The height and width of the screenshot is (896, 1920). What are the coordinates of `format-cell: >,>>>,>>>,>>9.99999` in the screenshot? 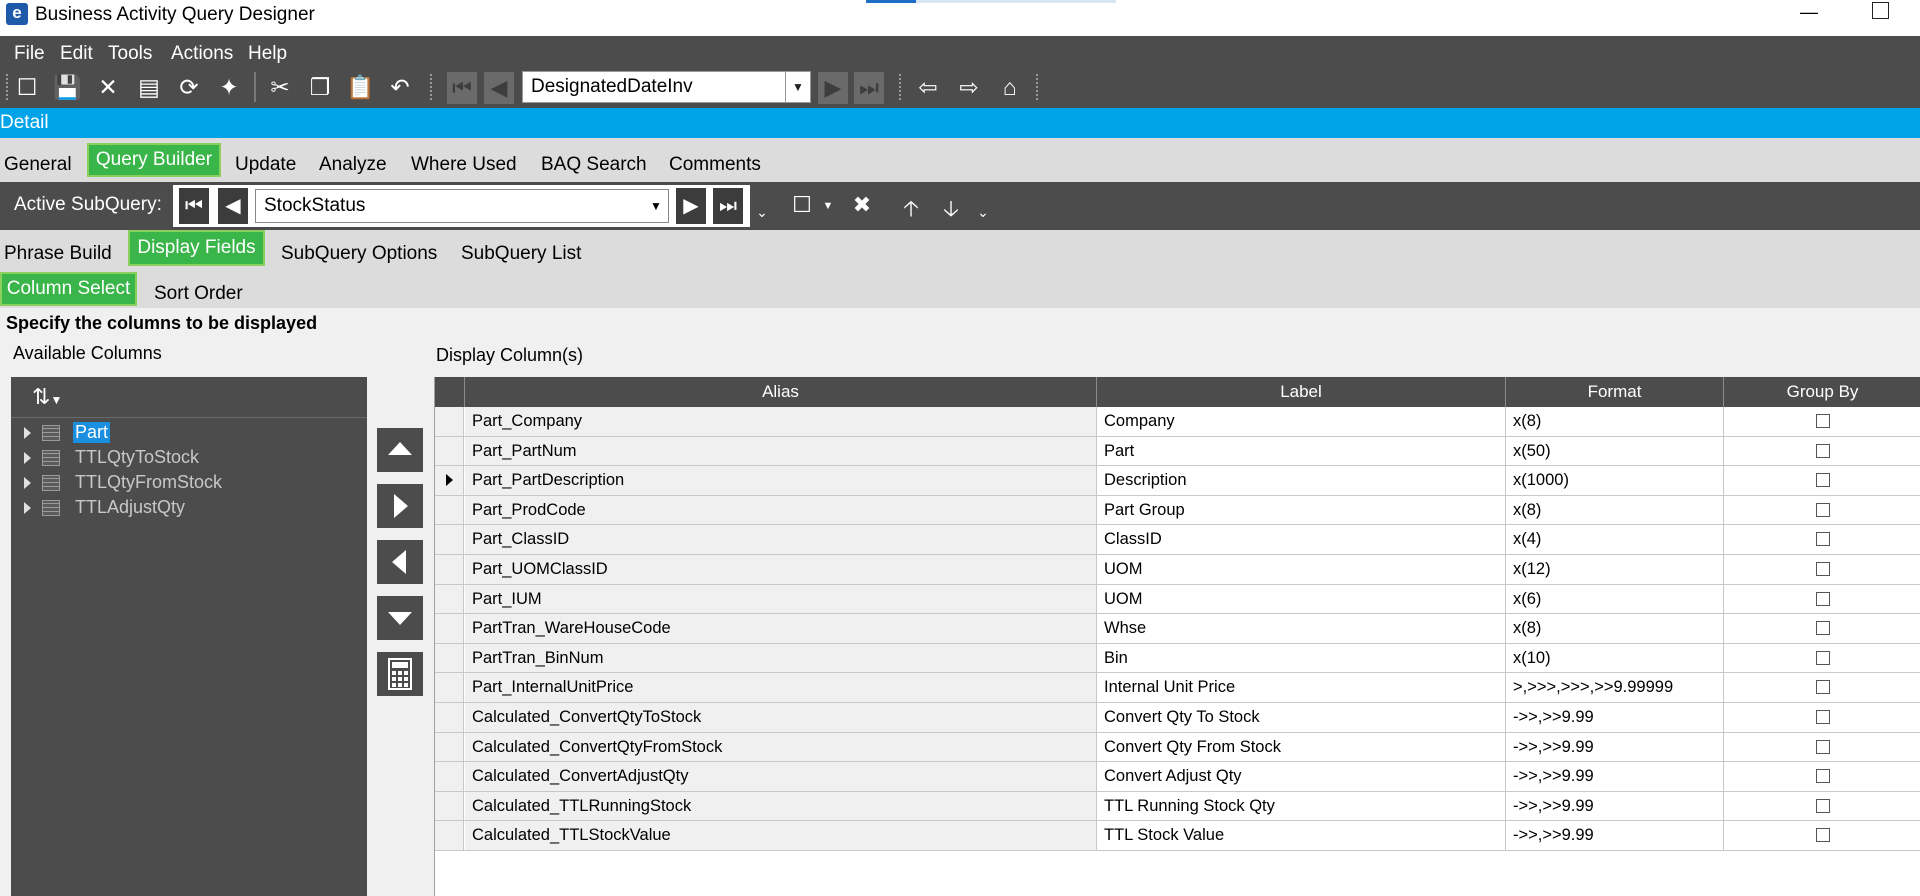 It's located at (1615, 687).